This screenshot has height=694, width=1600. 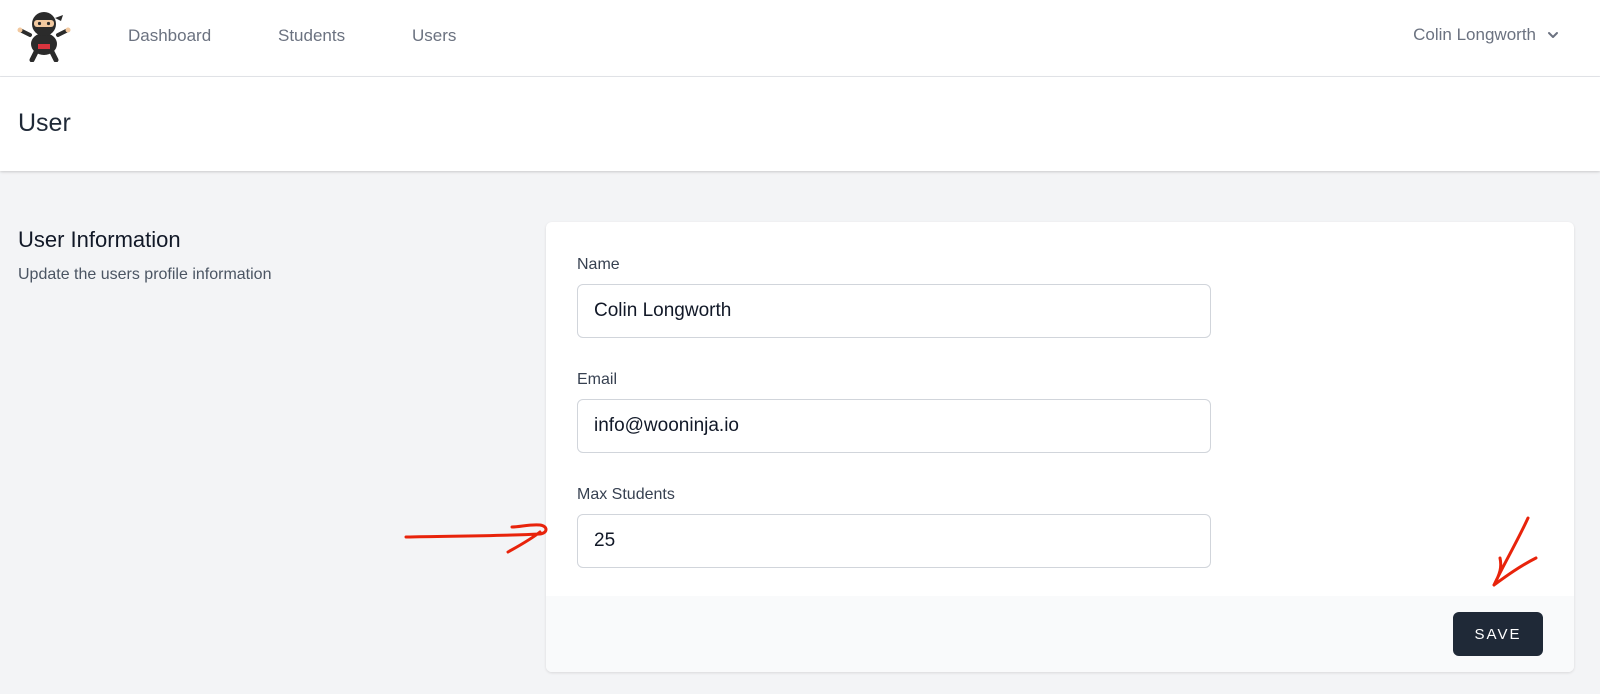 What do you see at coordinates (434, 36) in the screenshot?
I see `nav-link-users: Users` at bounding box center [434, 36].